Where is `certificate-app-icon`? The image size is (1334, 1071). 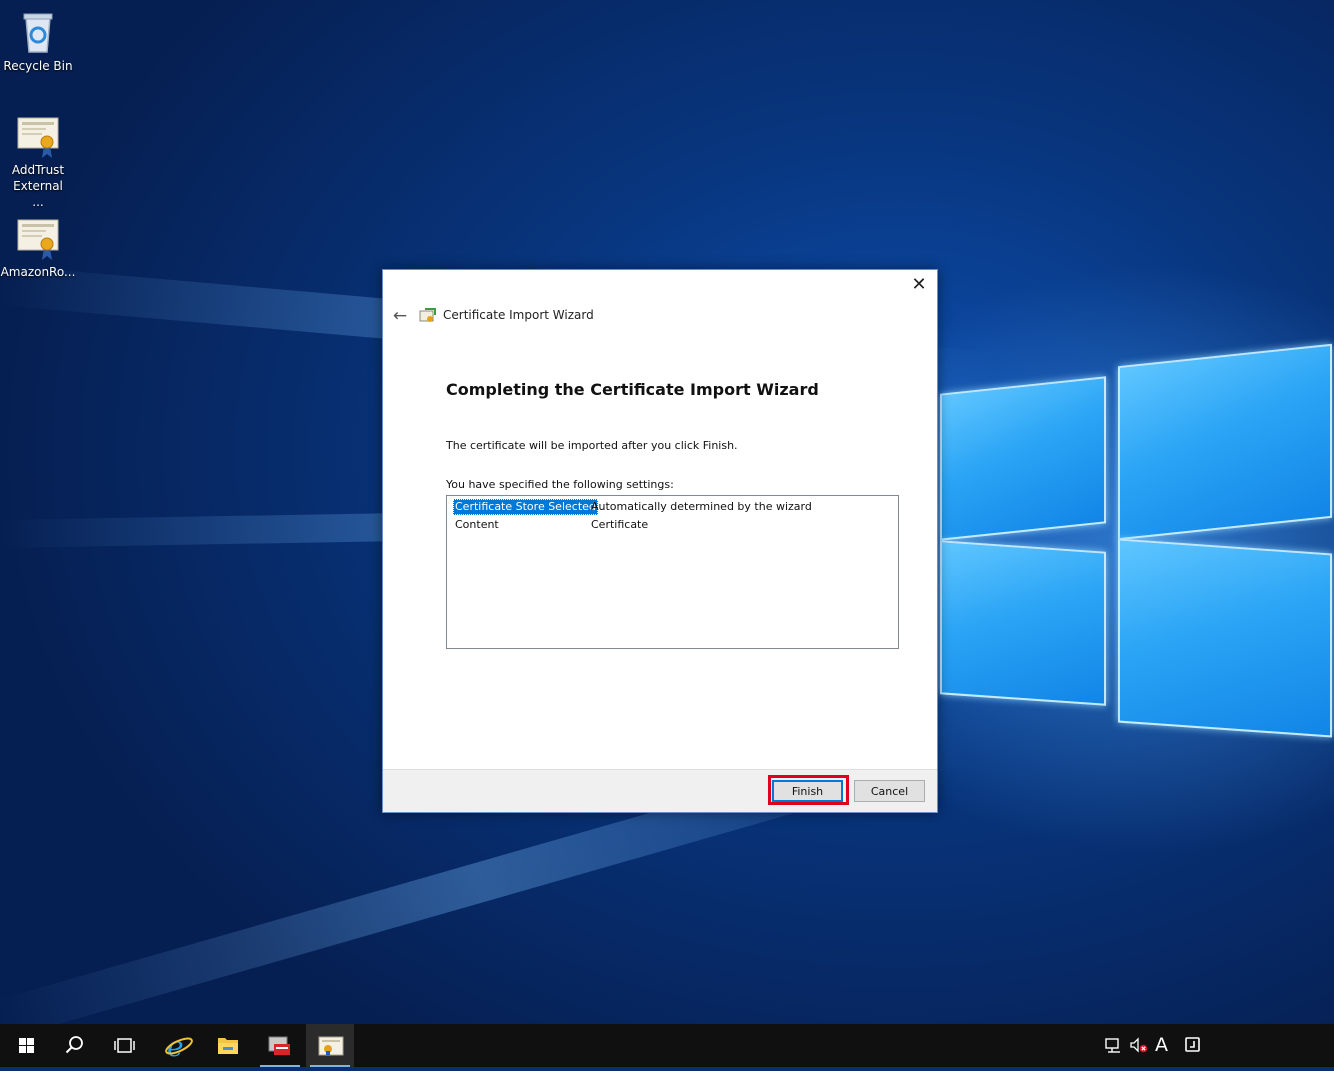
certificate-app-icon is located at coordinates (331, 1046).